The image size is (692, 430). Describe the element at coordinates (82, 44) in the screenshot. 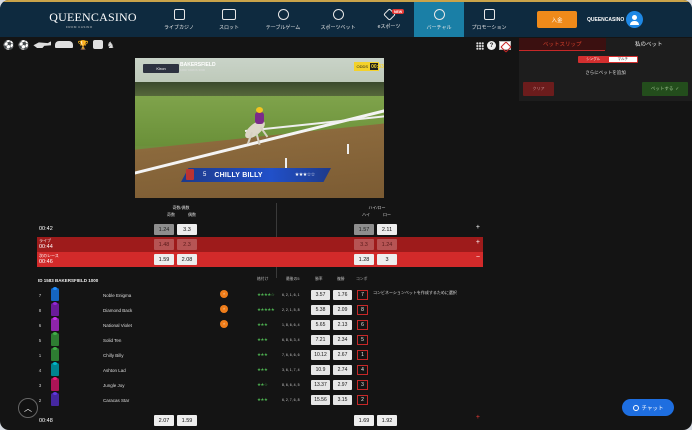

I see `trophy-icon: 🏆` at that location.